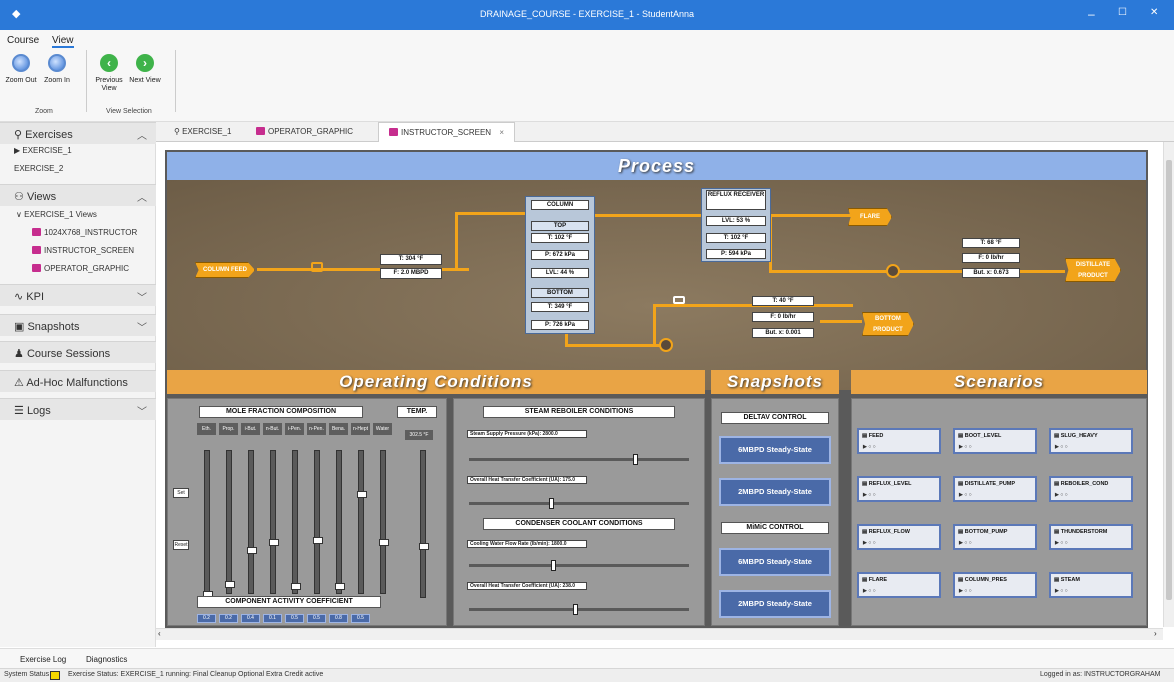 The width and height of the screenshot is (1174, 682). I want to click on vertical-scrollbar, so click(1168, 384).